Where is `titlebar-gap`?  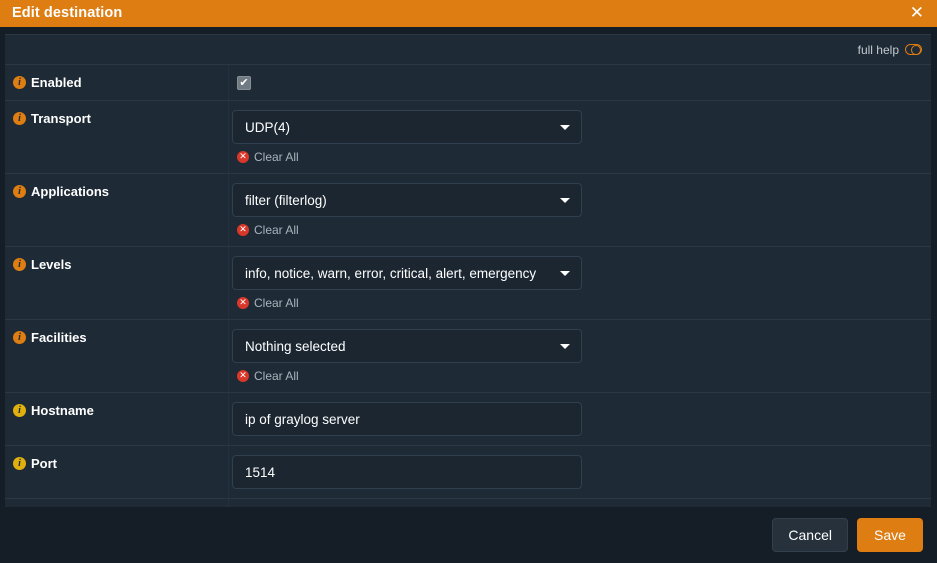
titlebar-gap is located at coordinates (468, 30).